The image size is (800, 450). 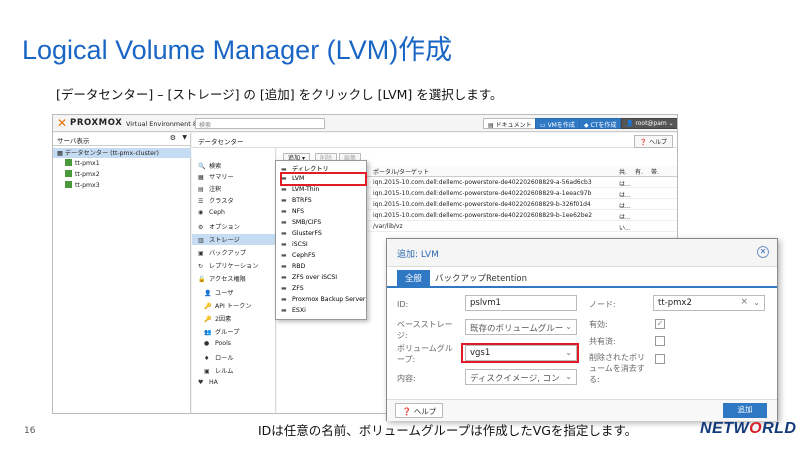 I want to click on dropdown-item-nfs: ▬ NFS, so click(x=321, y=212).